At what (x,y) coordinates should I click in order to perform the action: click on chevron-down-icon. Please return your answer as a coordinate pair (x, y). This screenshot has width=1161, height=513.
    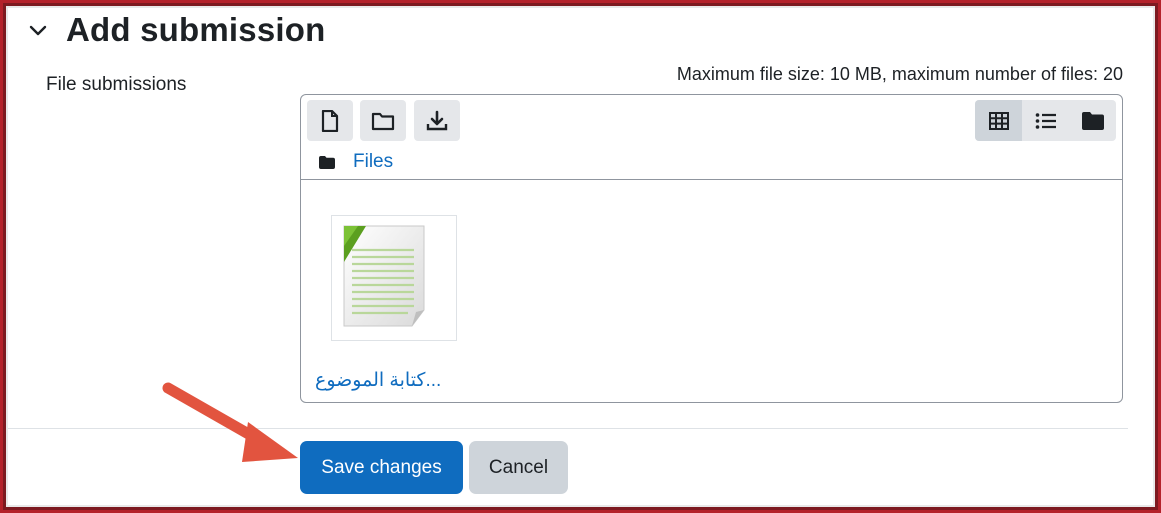
    Looking at the image, I should click on (38, 30).